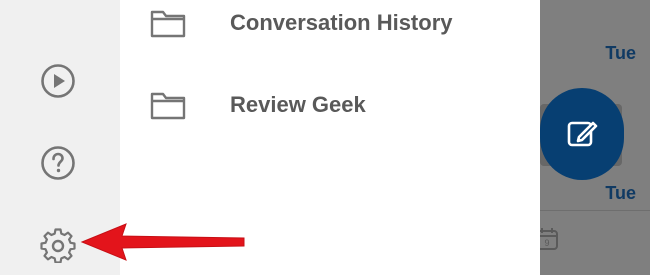  I want to click on folder-item-review-geek: Review Geek, so click(330, 105).